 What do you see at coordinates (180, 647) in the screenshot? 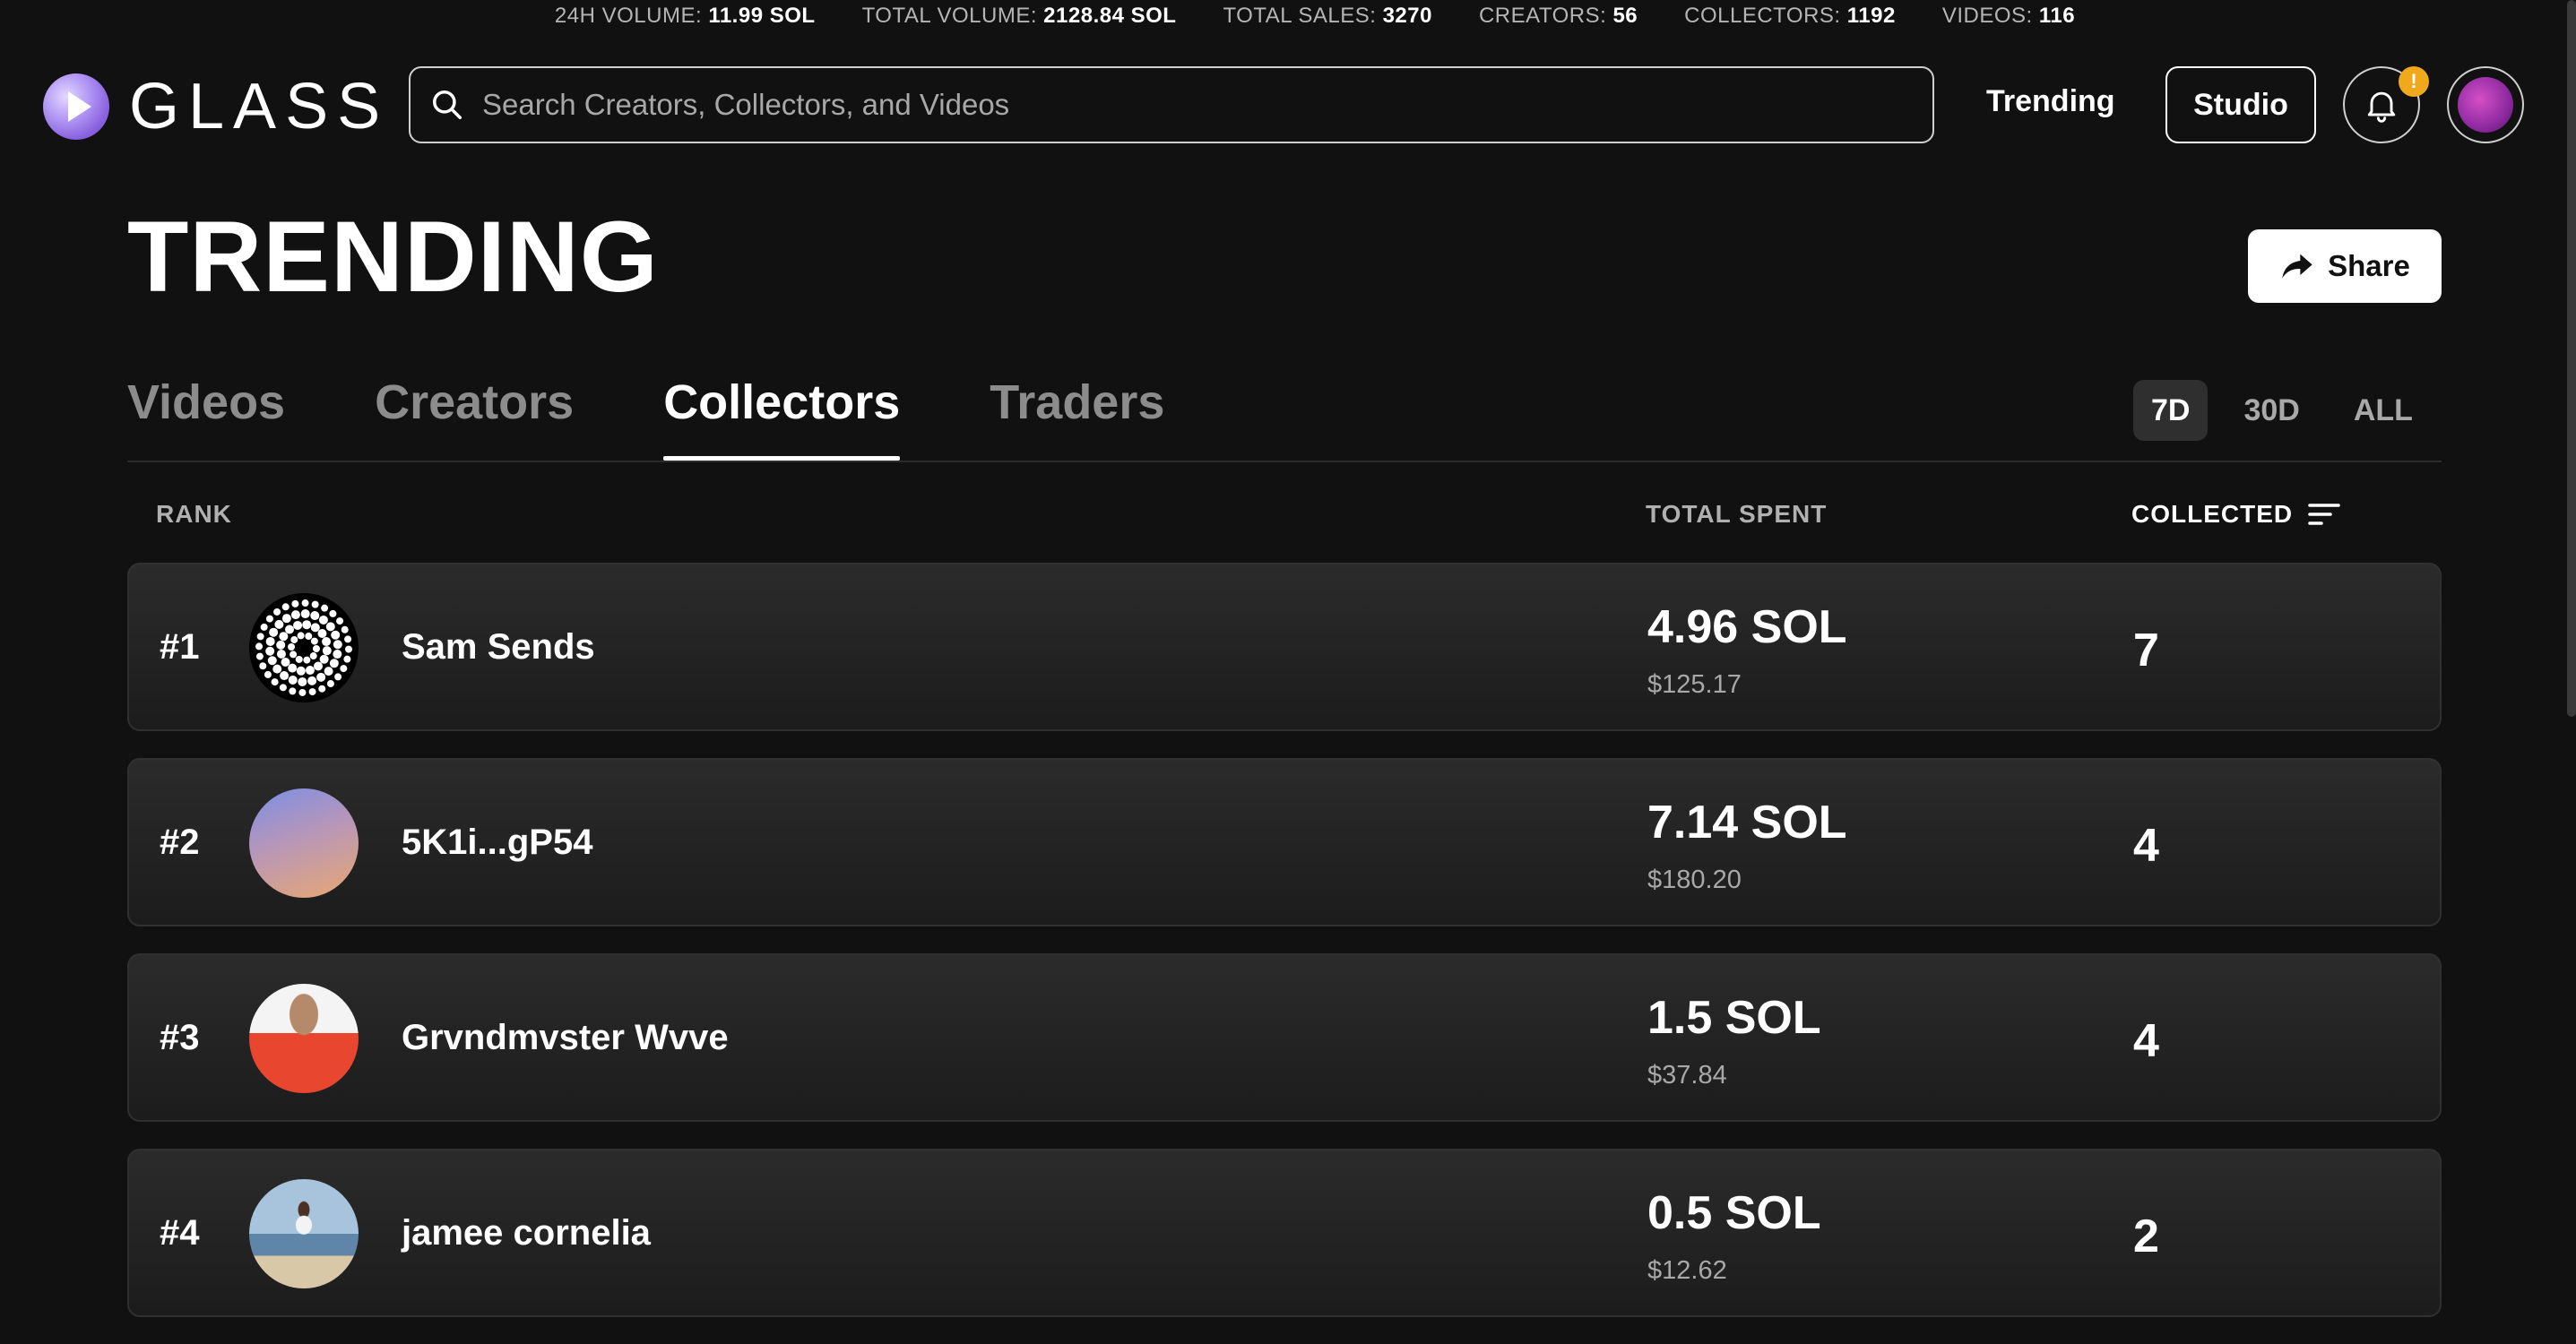
I see `row-rank: #1` at bounding box center [180, 647].